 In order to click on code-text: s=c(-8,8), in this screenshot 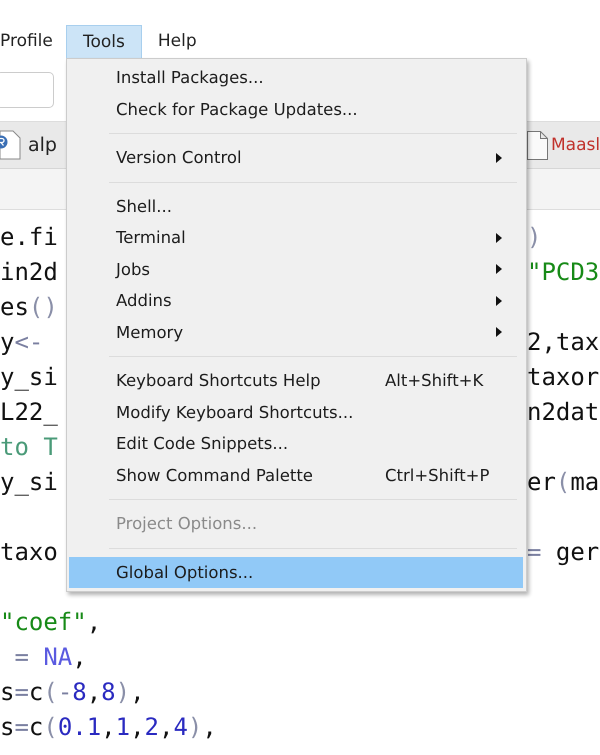, I will do `click(72, 692)`.